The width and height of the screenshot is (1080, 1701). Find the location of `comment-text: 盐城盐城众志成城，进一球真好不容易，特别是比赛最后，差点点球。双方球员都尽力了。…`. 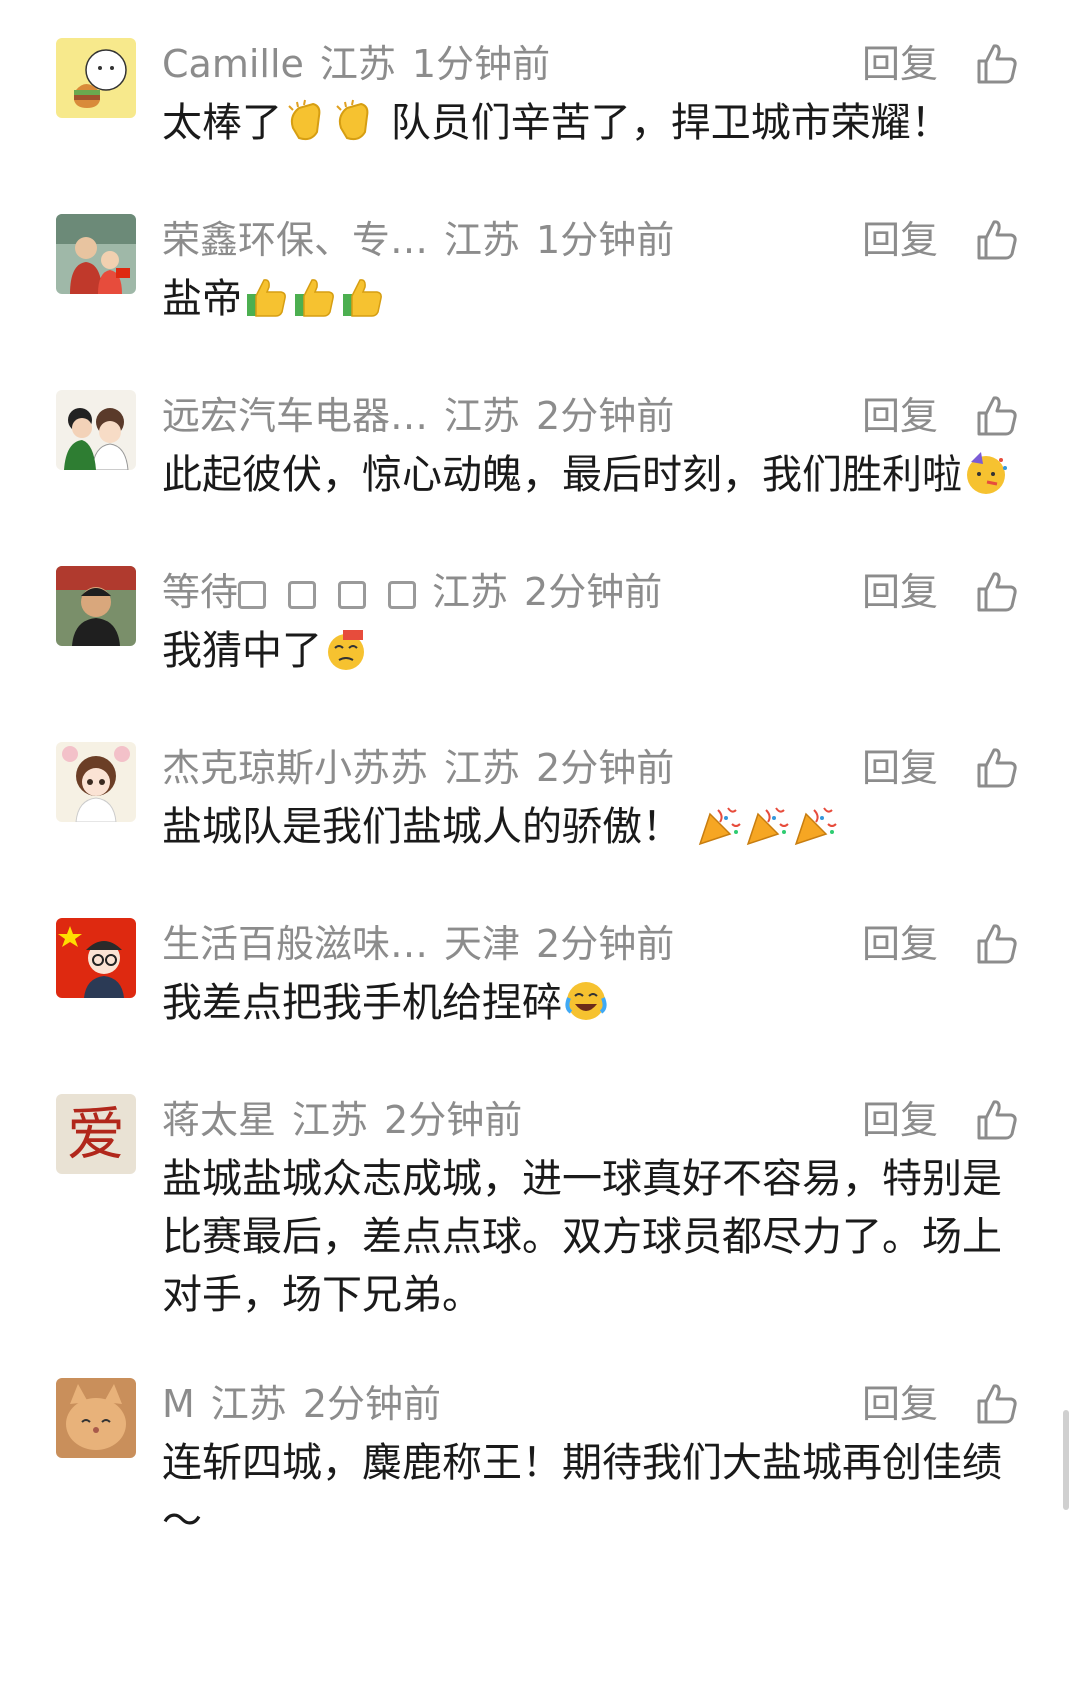

comment-text: 盐城盐城众志成城，进一球真好不容易，特别是比赛最后，差点点球。双方球员都尽力了。… is located at coordinates (582, 1237).